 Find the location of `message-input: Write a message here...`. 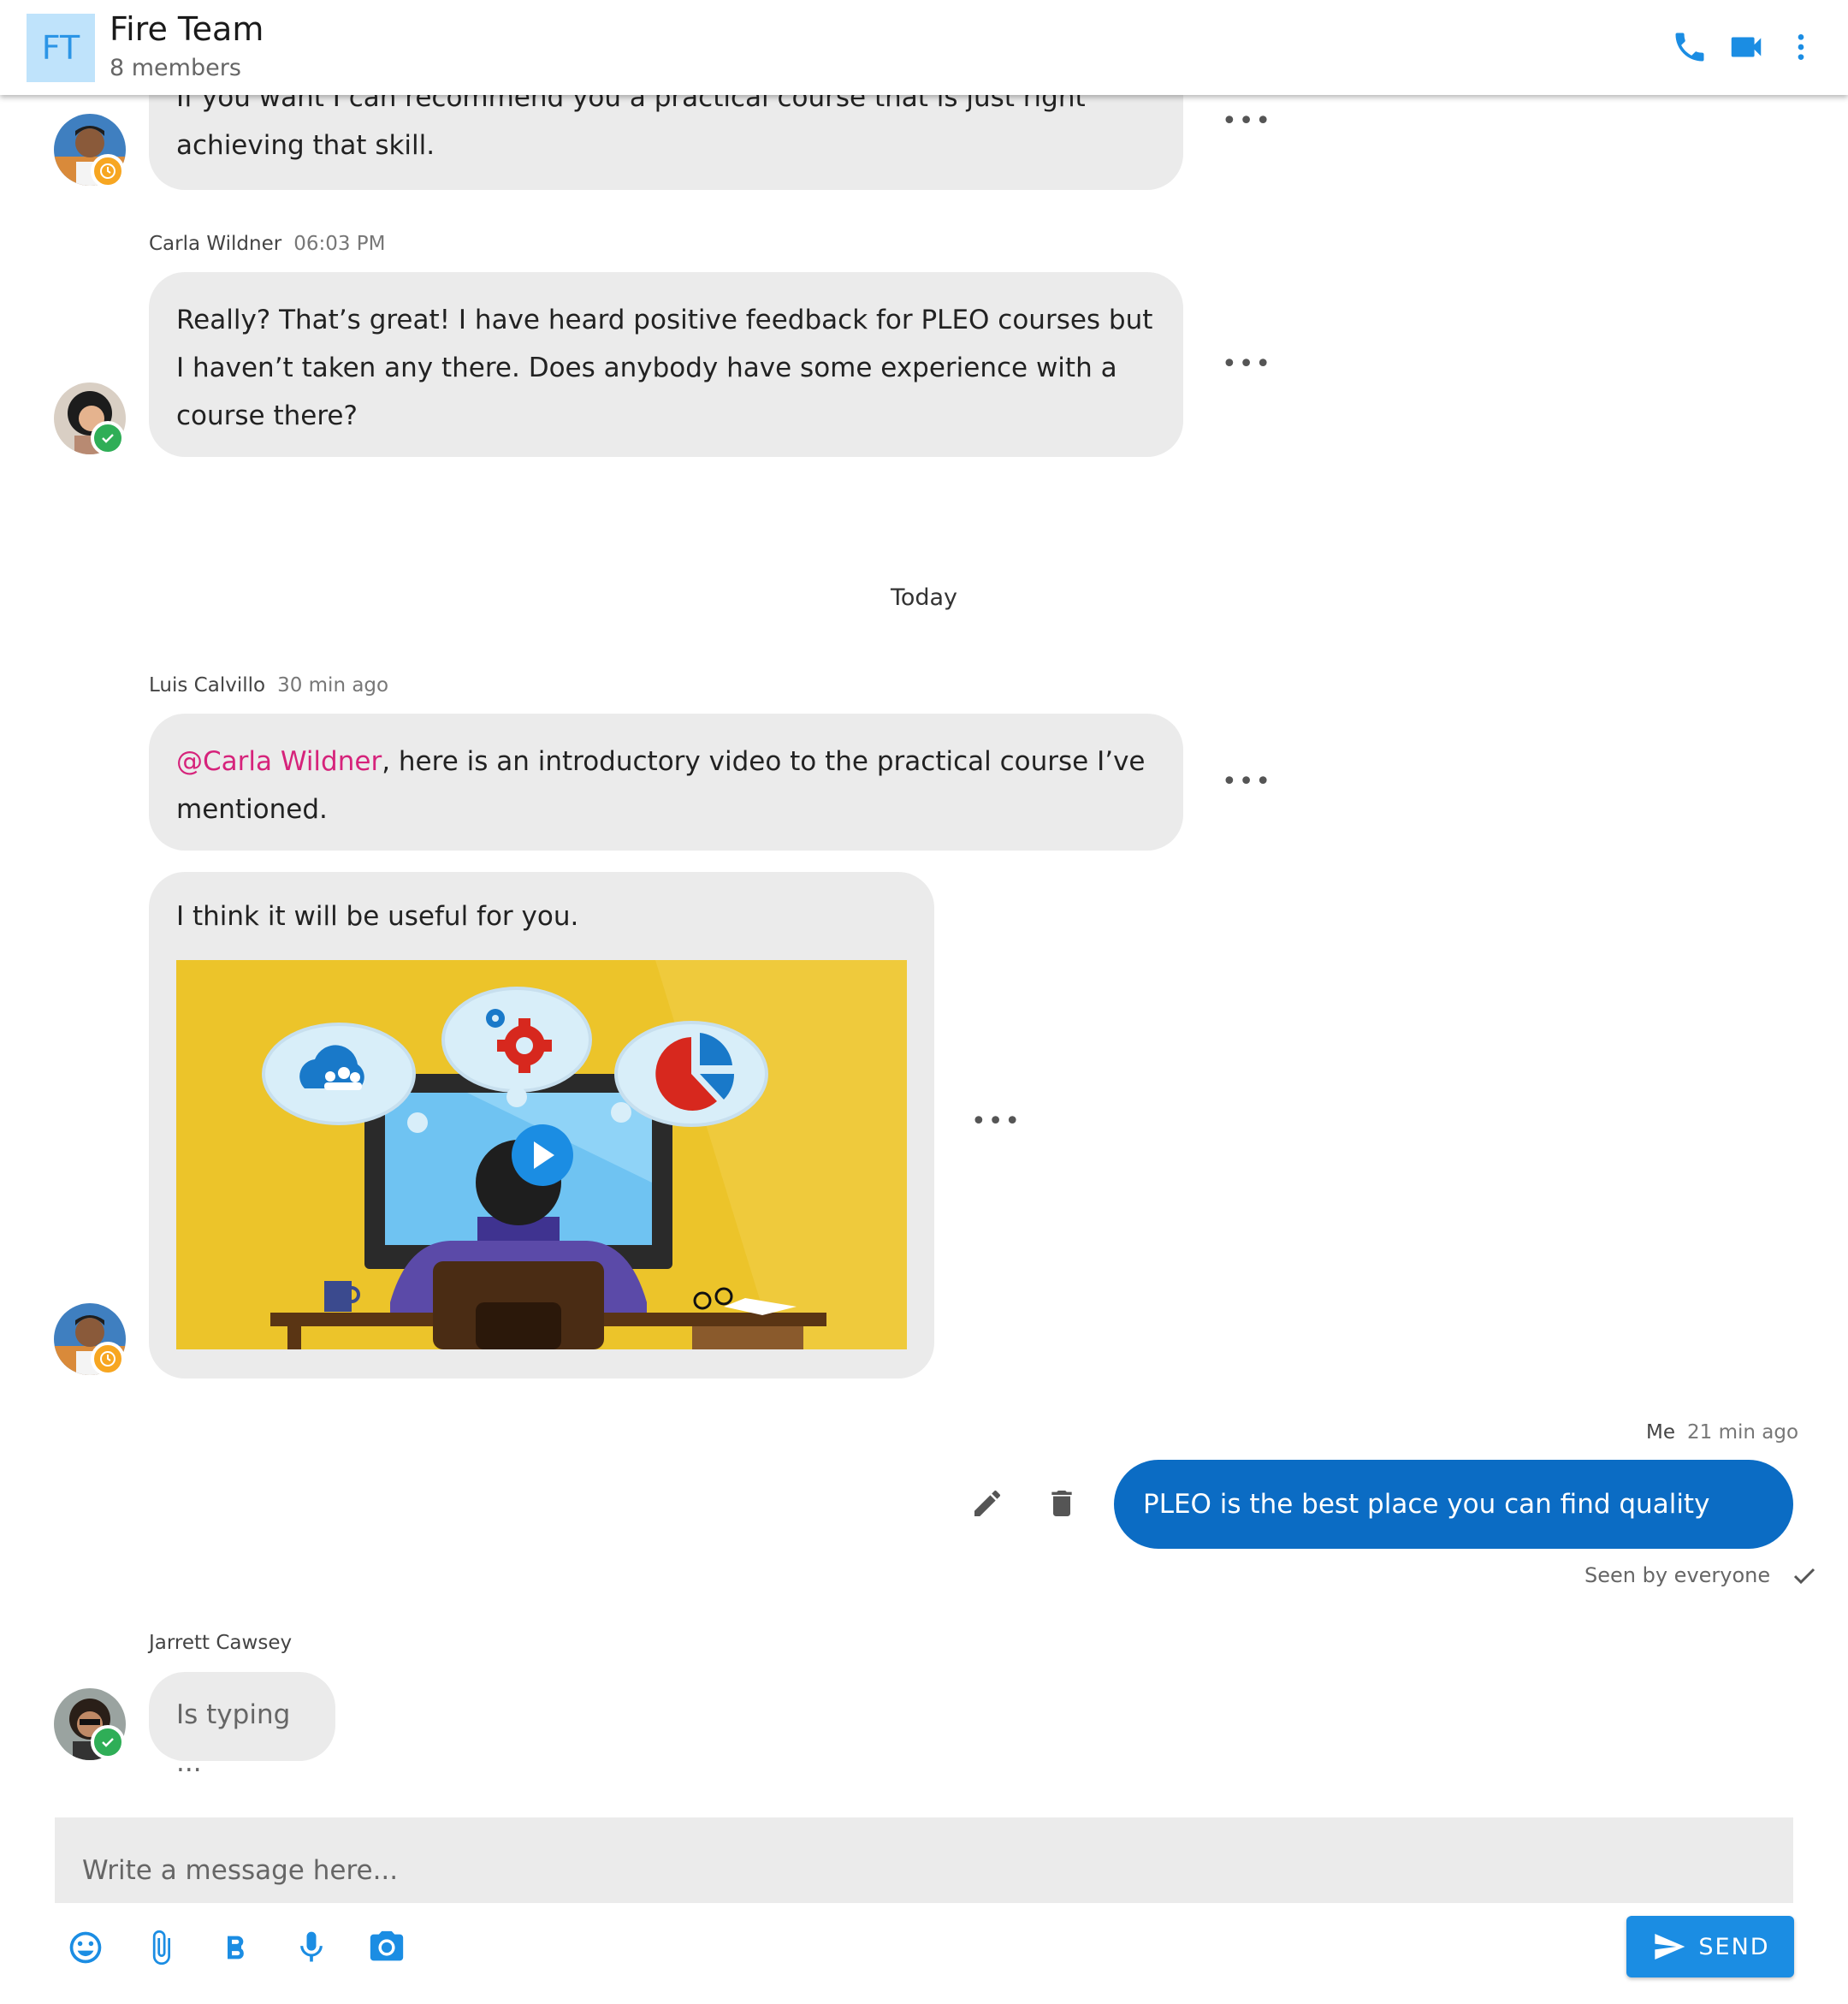

message-input: Write a message here... is located at coordinates (924, 1860).